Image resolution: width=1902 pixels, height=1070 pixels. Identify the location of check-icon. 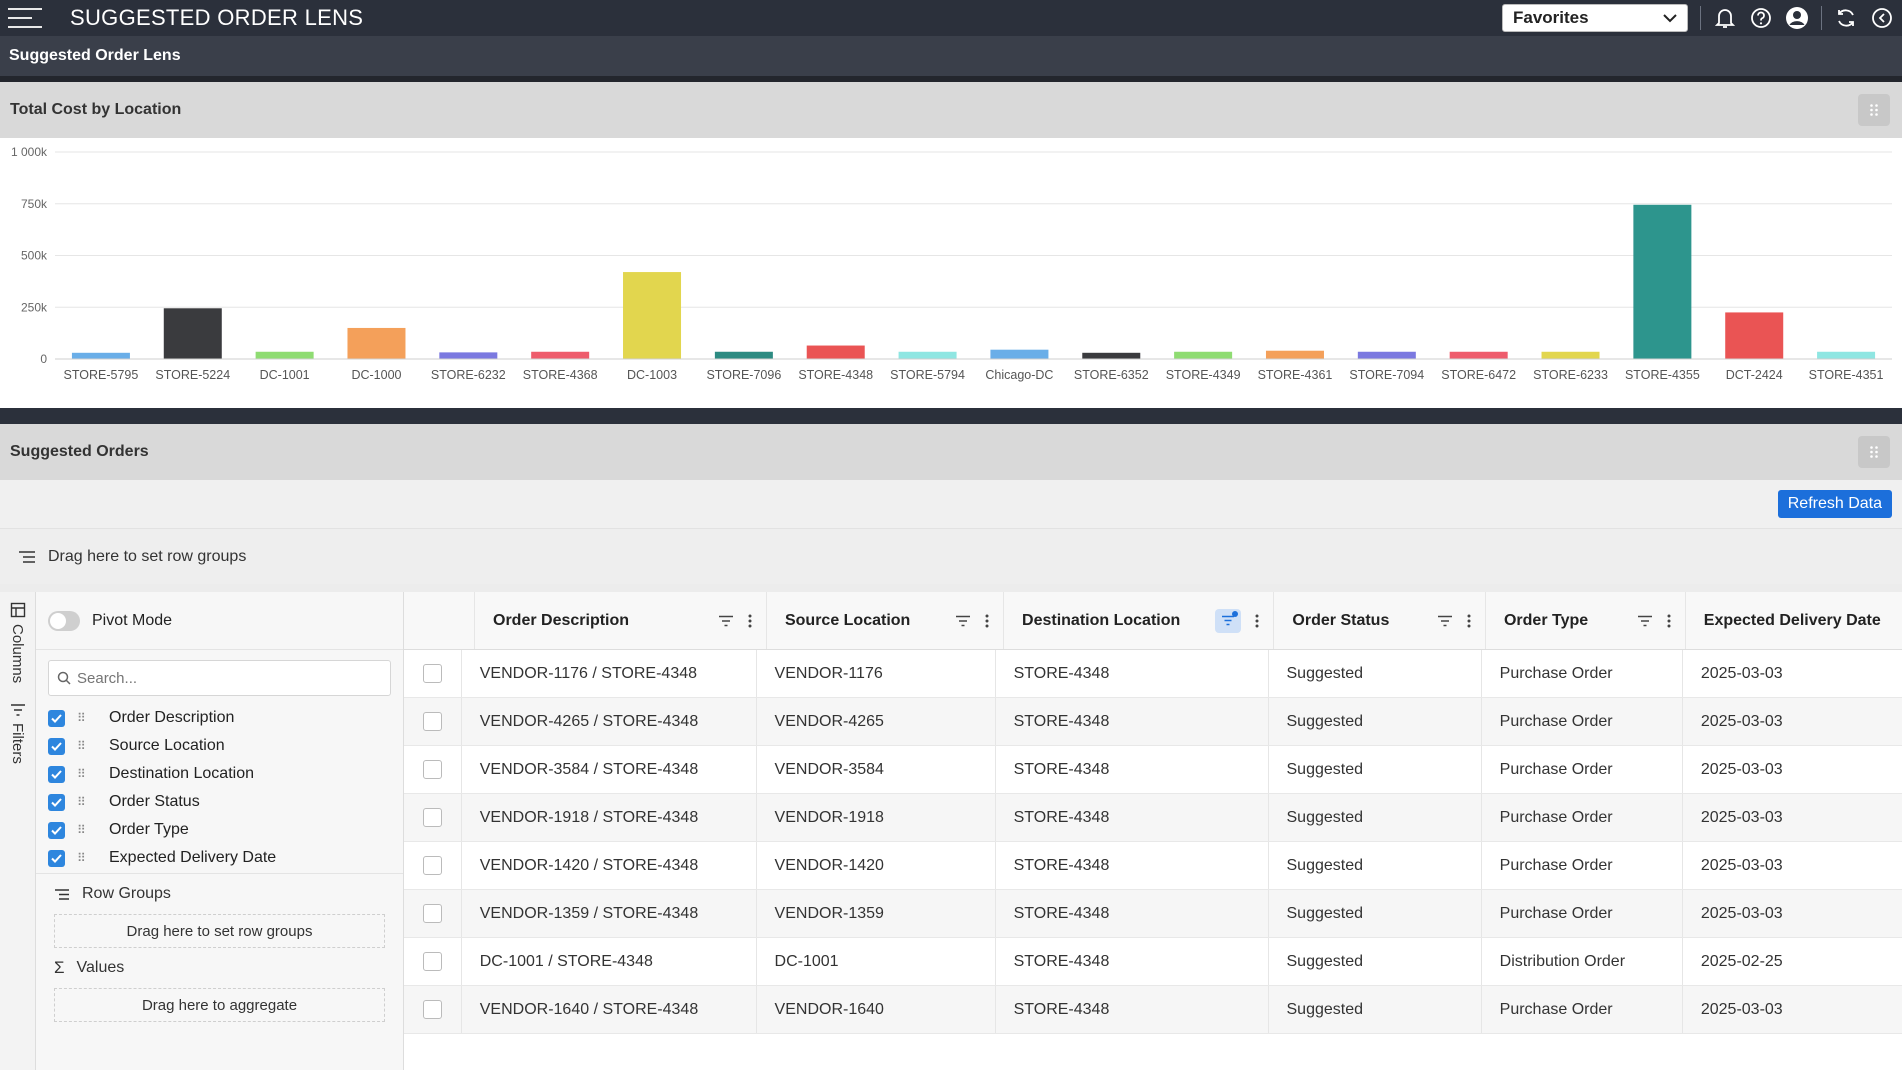
(56, 746).